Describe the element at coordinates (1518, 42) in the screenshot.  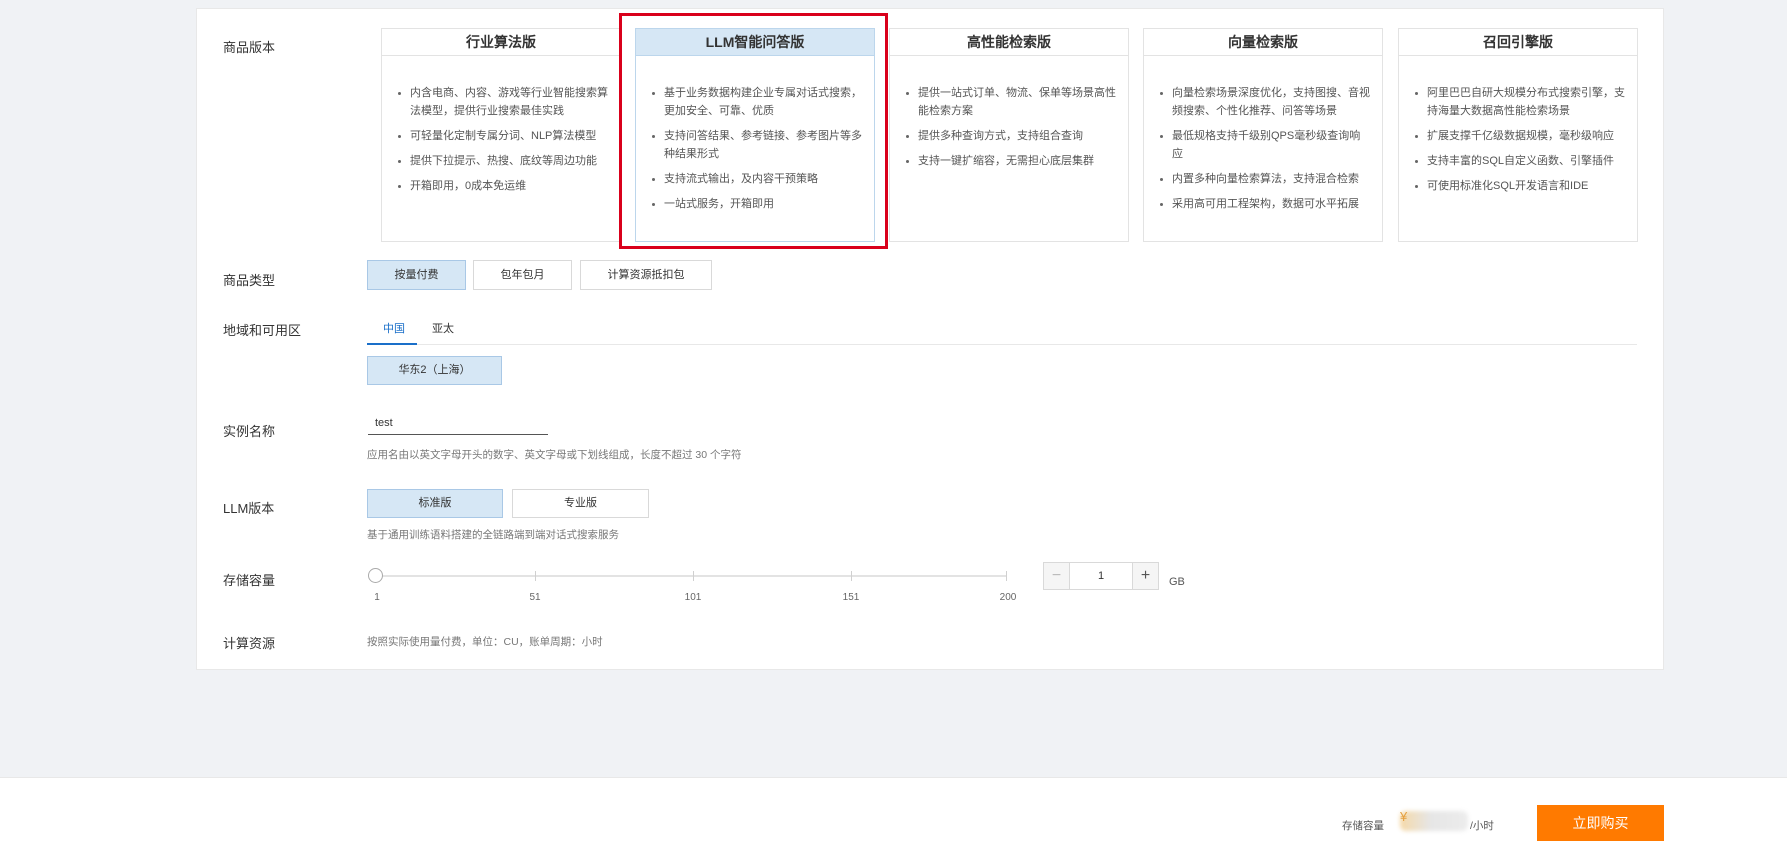
I see `edition-title: 召回引擎版` at that location.